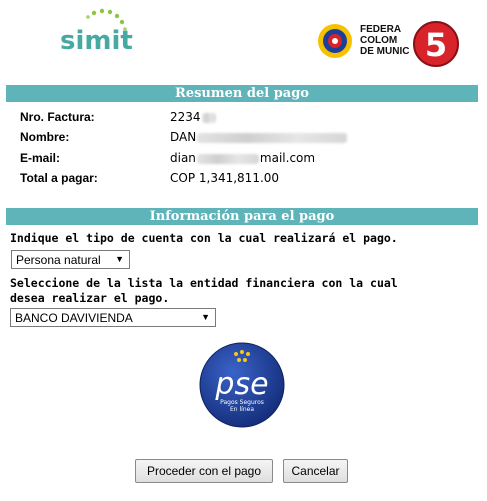 This screenshot has width=487, height=501. I want to click on pse-tagline-1: Pagos Seguros, so click(242, 402).